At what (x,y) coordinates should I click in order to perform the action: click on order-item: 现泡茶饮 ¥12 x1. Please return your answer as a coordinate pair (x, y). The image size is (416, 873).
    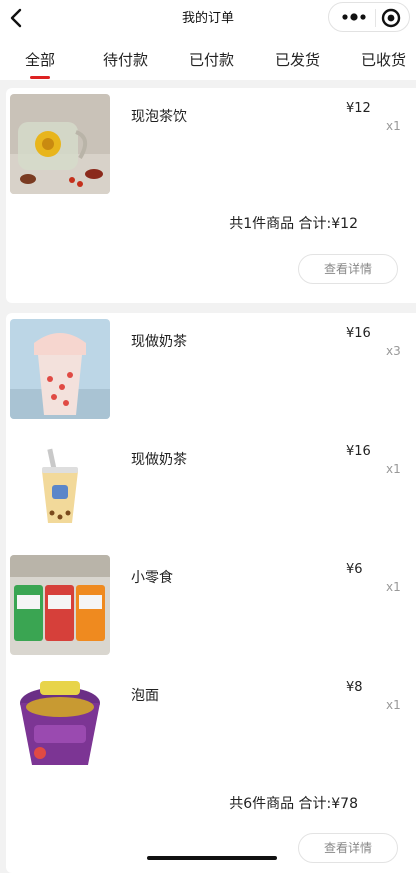
    Looking at the image, I should click on (212, 144).